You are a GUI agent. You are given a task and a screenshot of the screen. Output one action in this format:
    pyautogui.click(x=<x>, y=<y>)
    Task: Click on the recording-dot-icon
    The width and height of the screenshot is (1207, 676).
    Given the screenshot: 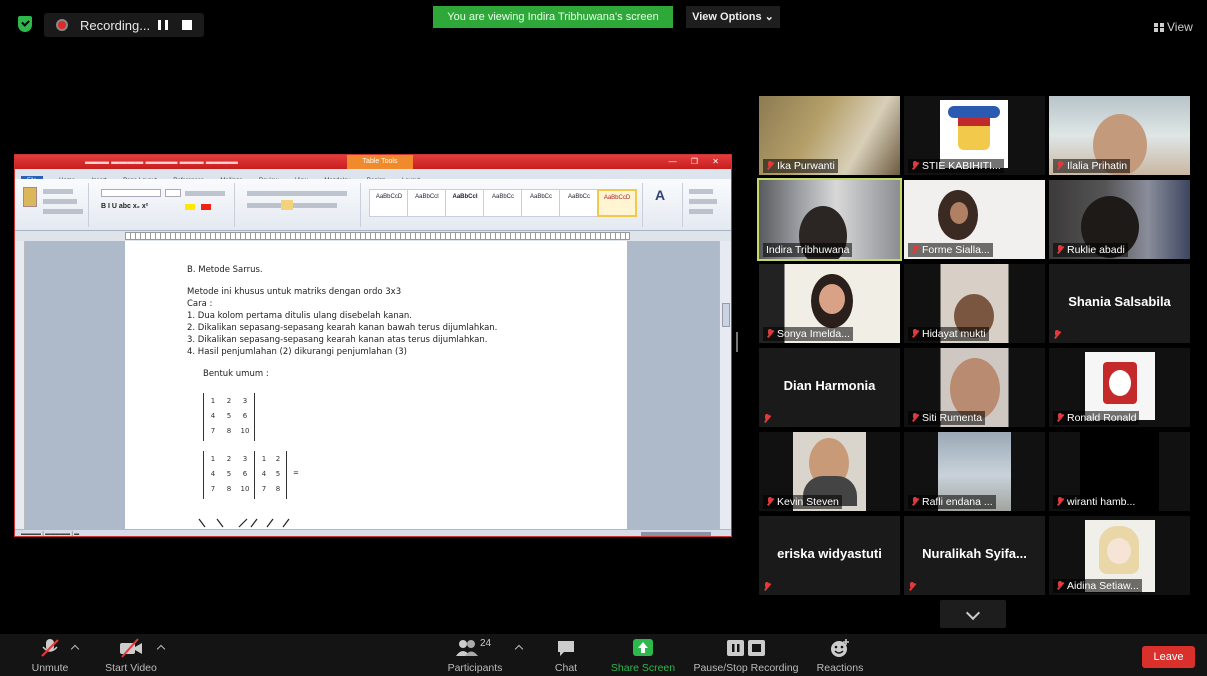 What is the action you would take?
    pyautogui.click(x=62, y=25)
    